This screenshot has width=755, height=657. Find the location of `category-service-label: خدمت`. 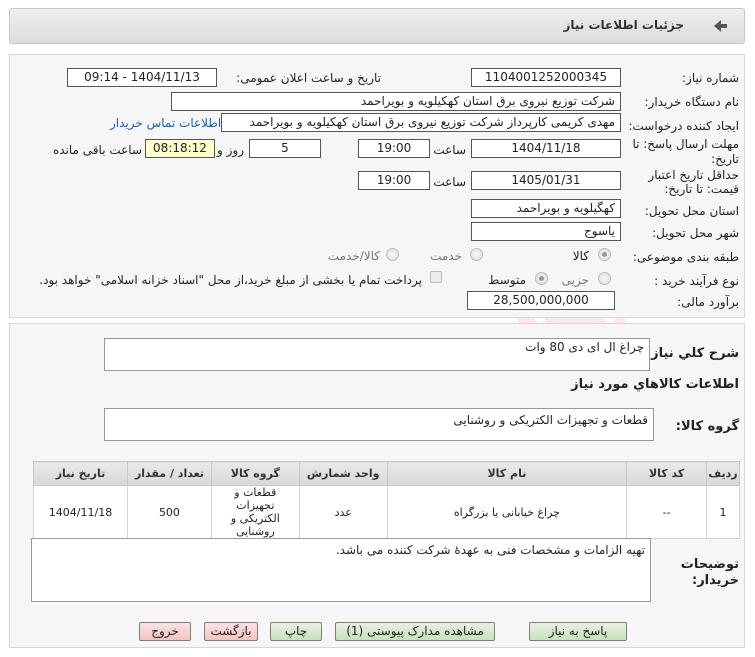

category-service-label: خدمت is located at coordinates (446, 256).